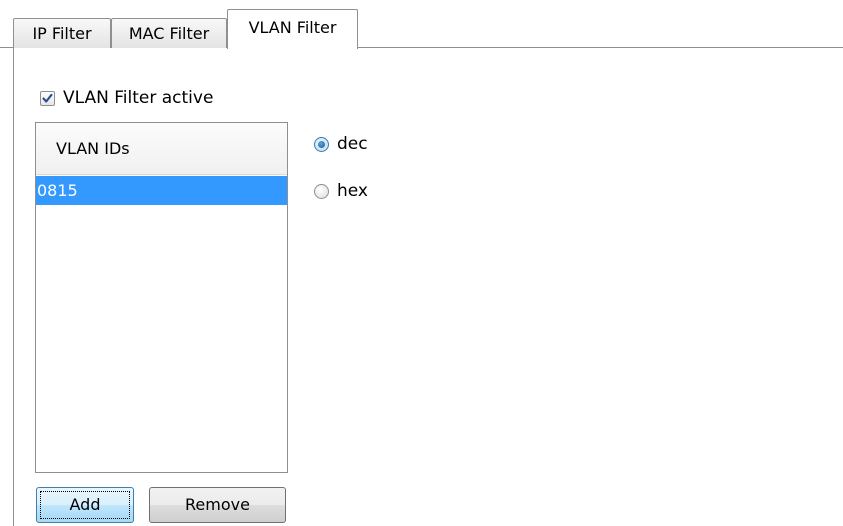 The height and width of the screenshot is (526, 843). What do you see at coordinates (321, 191) in the screenshot?
I see `format-hex-radio` at bounding box center [321, 191].